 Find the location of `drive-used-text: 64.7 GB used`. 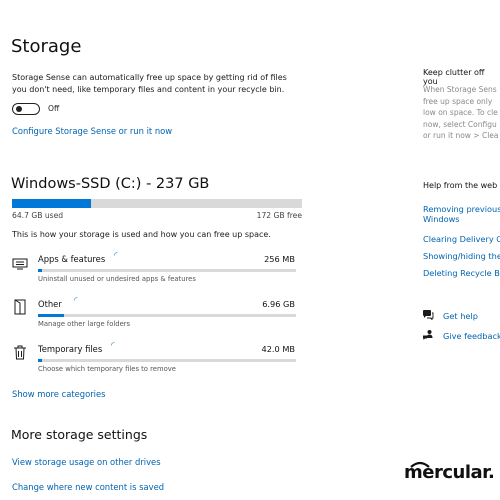

drive-used-text: 64.7 GB used is located at coordinates (38, 215).